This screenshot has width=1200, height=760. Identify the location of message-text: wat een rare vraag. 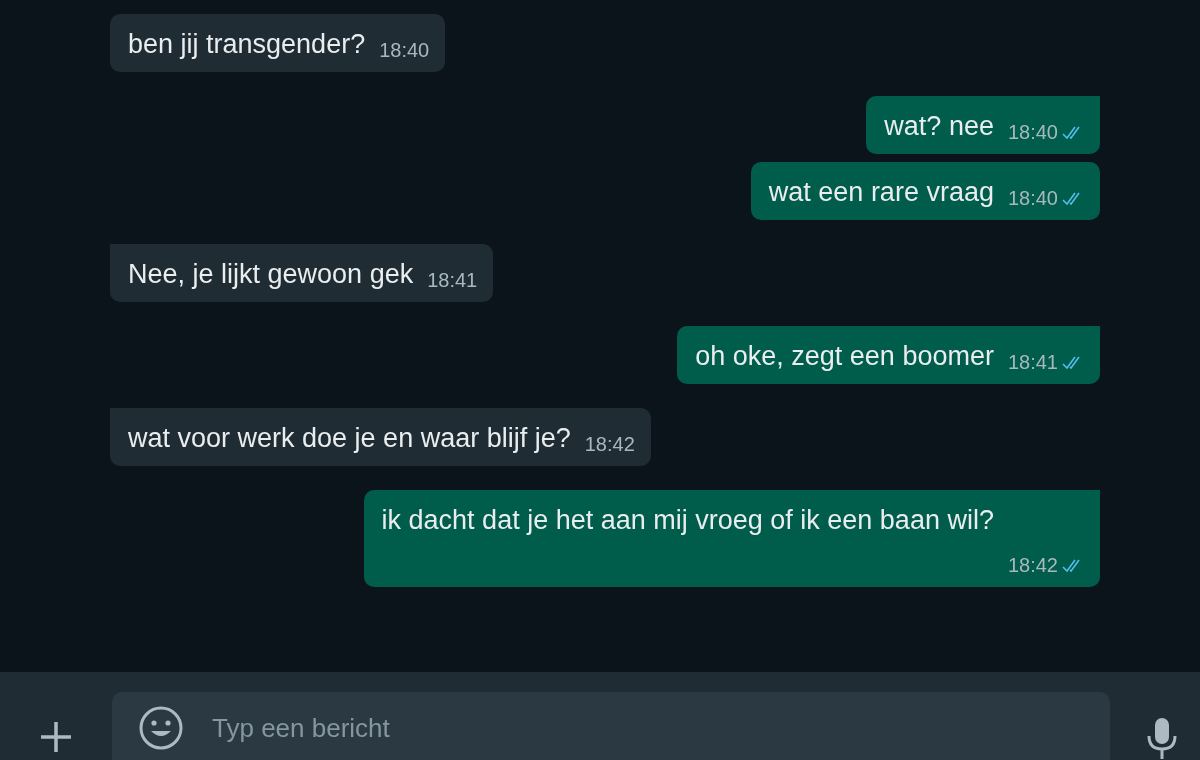
(881, 193).